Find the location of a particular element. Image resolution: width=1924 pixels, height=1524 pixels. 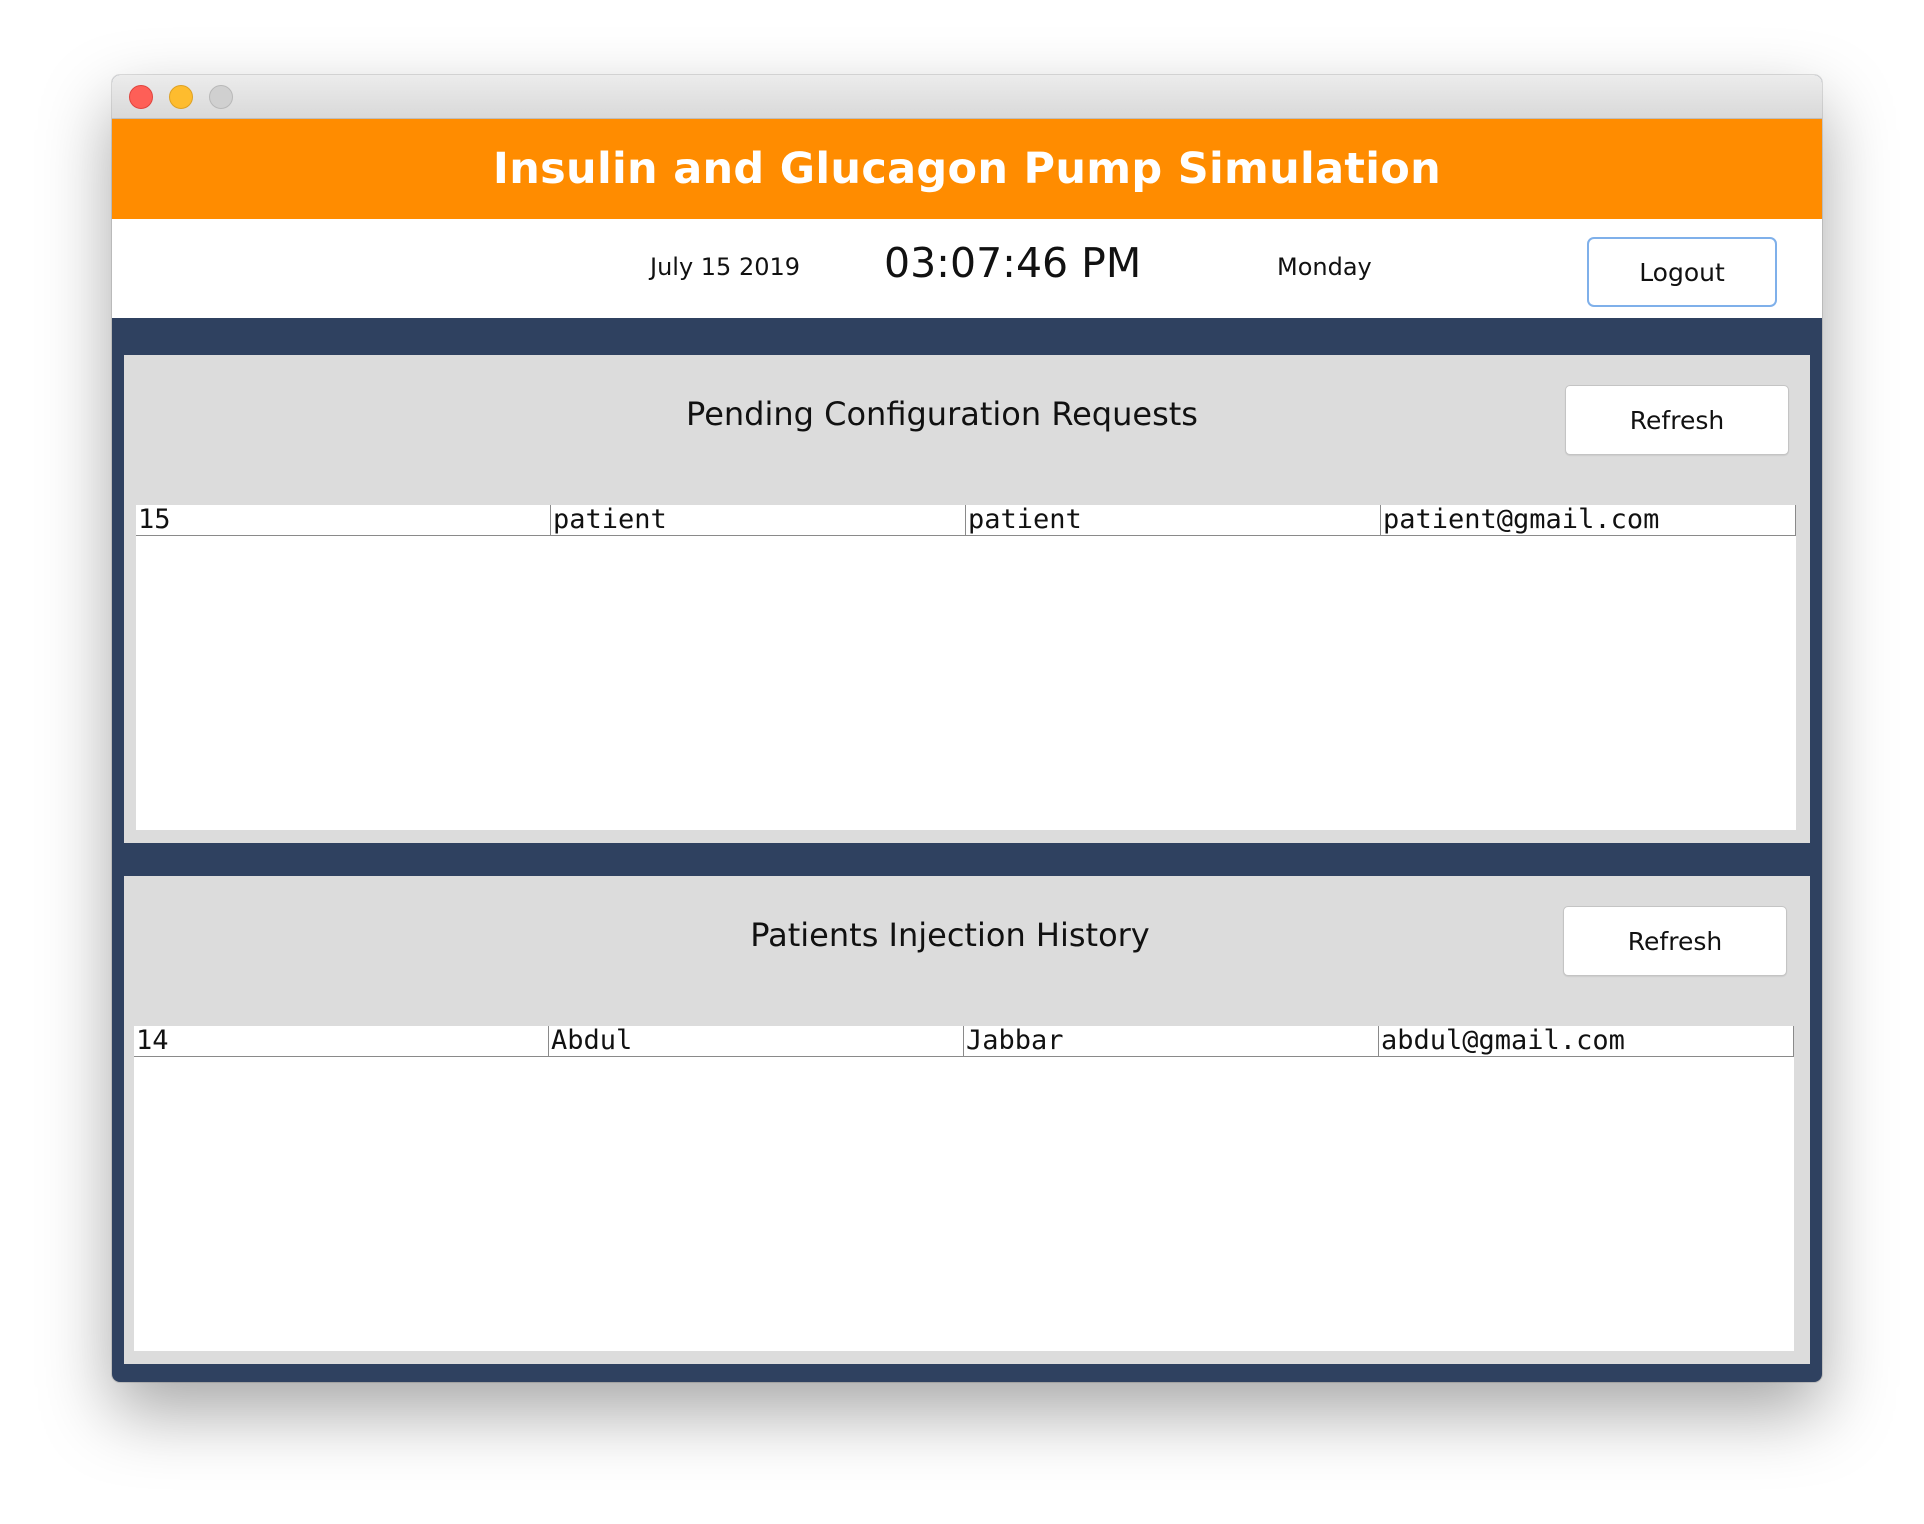

table-cell-email: abdul@gmail.com is located at coordinates (1586, 1041).